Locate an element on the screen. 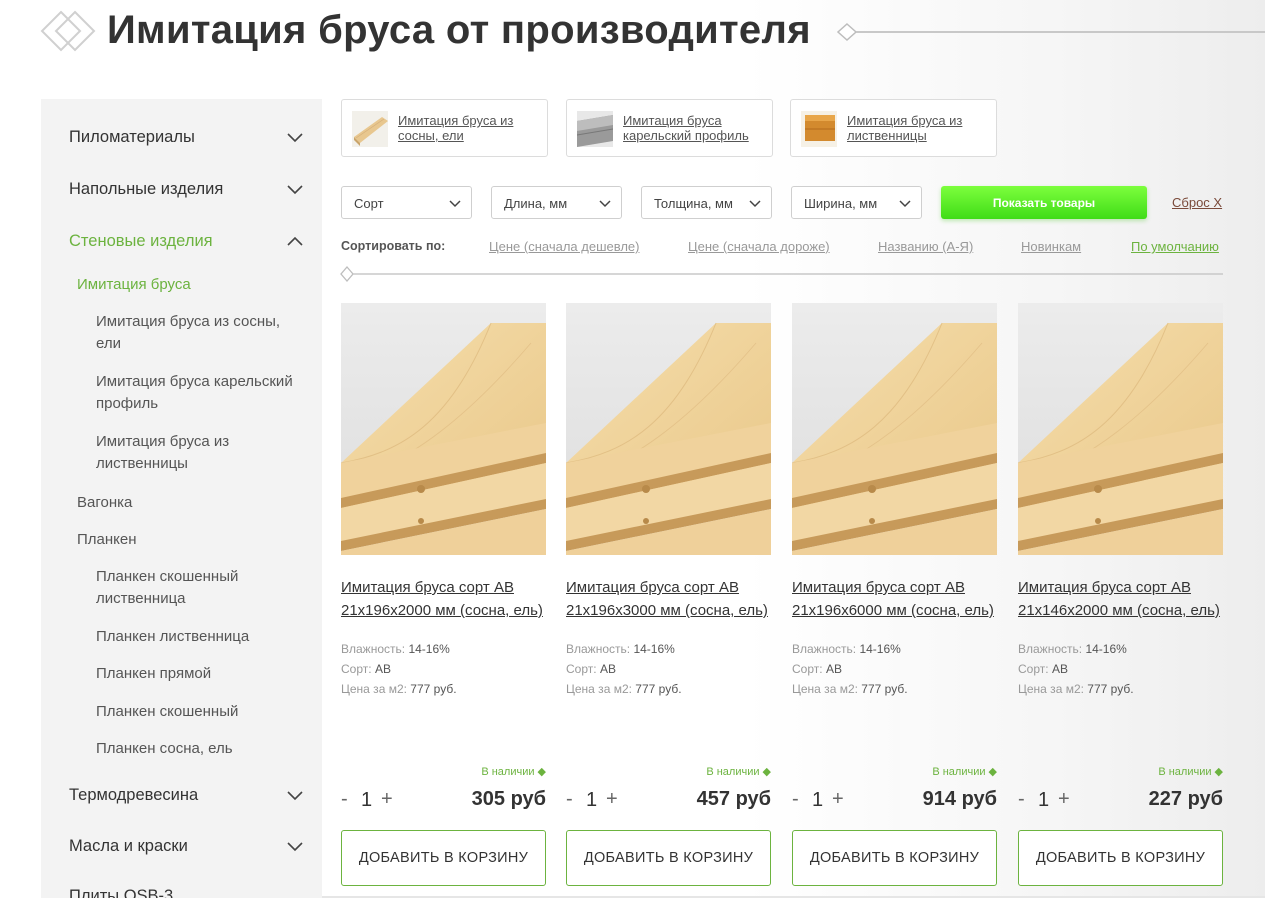 Image resolution: width=1265 pixels, height=898 pixels. select-label: Толщина, мм is located at coordinates (693, 203).